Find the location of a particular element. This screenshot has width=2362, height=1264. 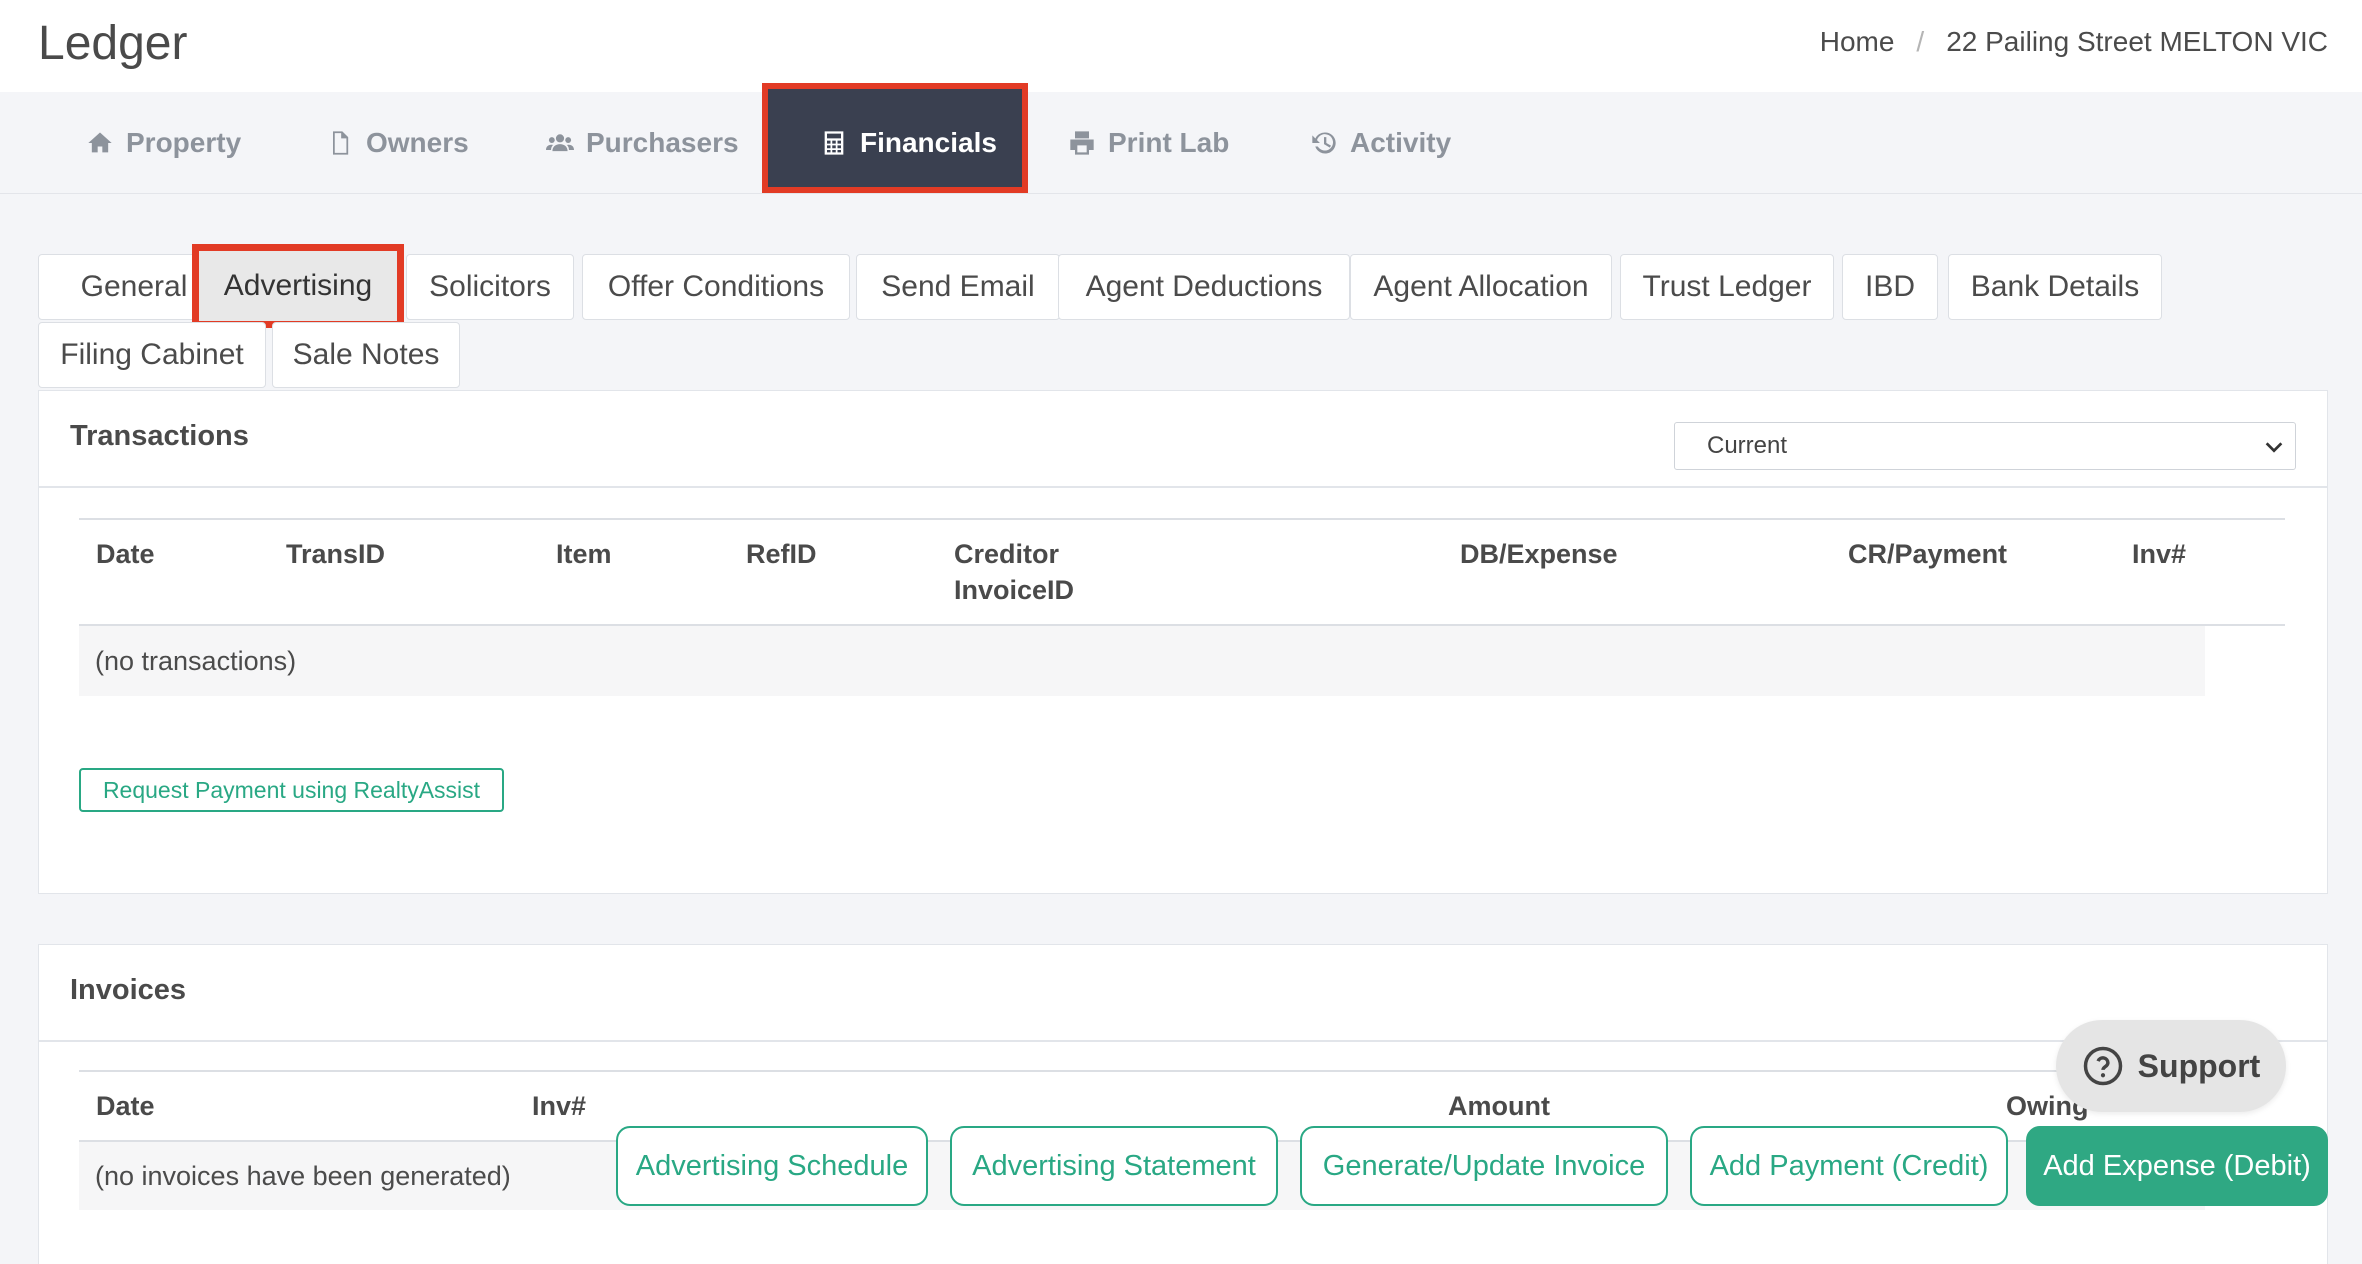

column-header-item: Item is located at coordinates (584, 554).